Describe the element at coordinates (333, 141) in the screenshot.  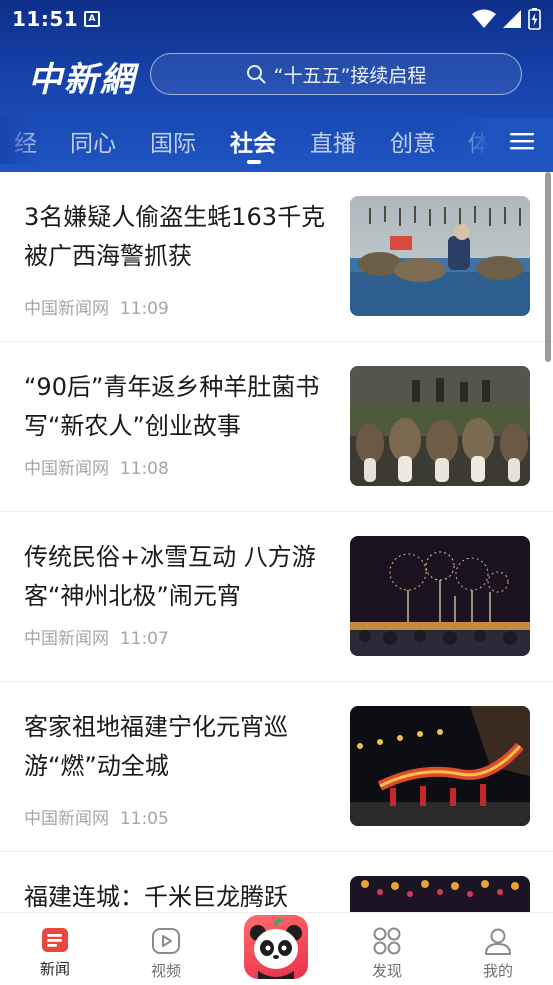
I see `tab-channel-4: 直播` at that location.